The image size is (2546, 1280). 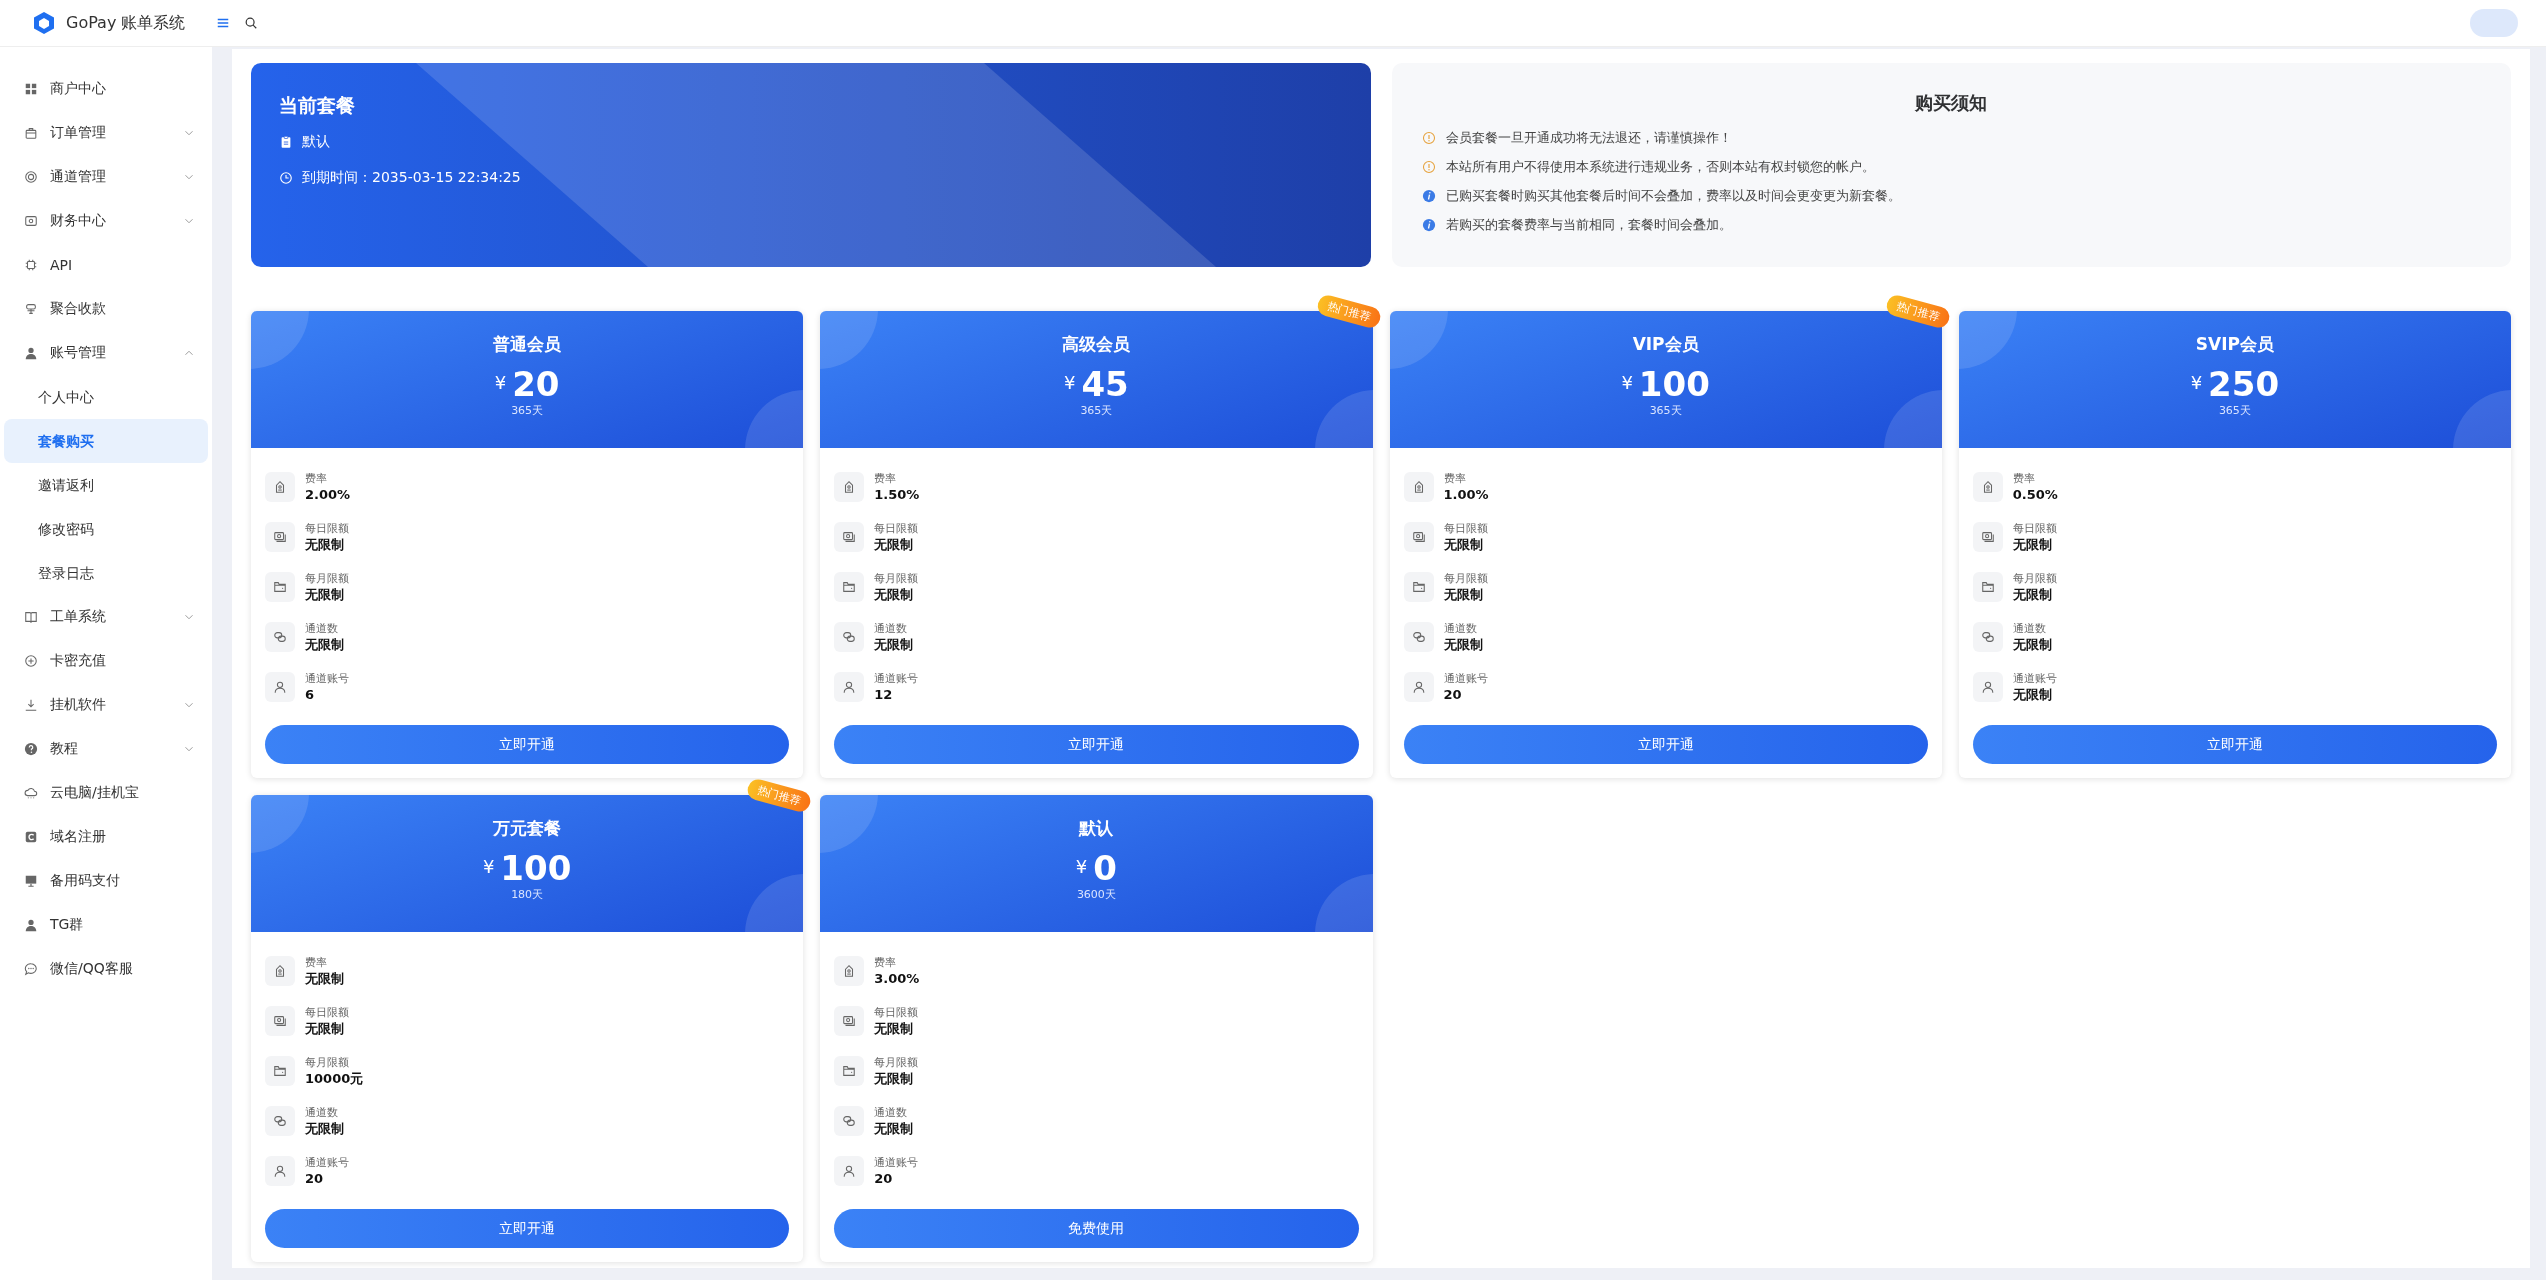 I want to click on sidebar-item: 备用码支付, so click(x=106, y=881).